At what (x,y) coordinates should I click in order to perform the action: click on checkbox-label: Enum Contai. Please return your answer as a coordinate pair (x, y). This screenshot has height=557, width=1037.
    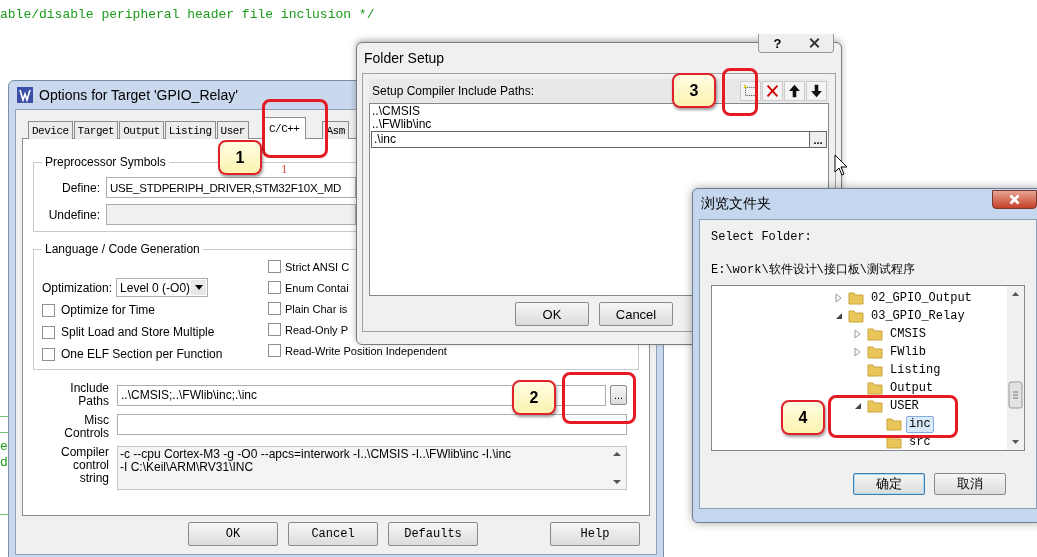
    Looking at the image, I should click on (317, 287).